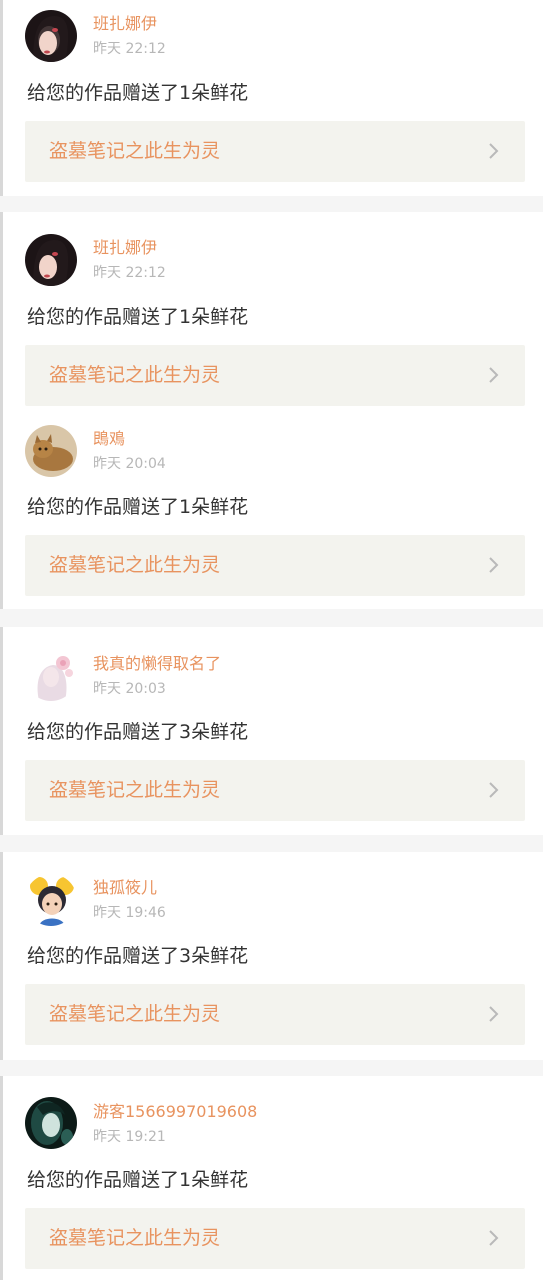 The image size is (543, 1280). What do you see at coordinates (109, 439) in the screenshot?
I see `username: 鵖鳮` at bounding box center [109, 439].